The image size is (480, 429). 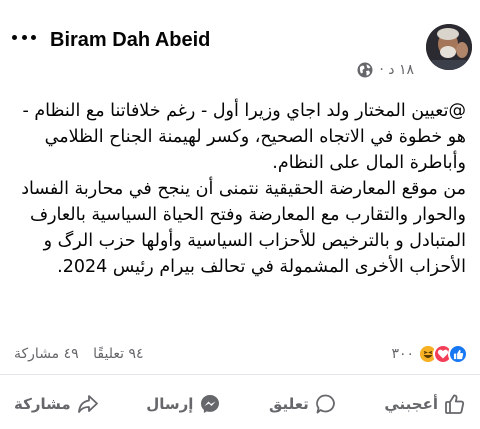 What do you see at coordinates (326, 404) in the screenshot?
I see `comment-bubble-icon` at bounding box center [326, 404].